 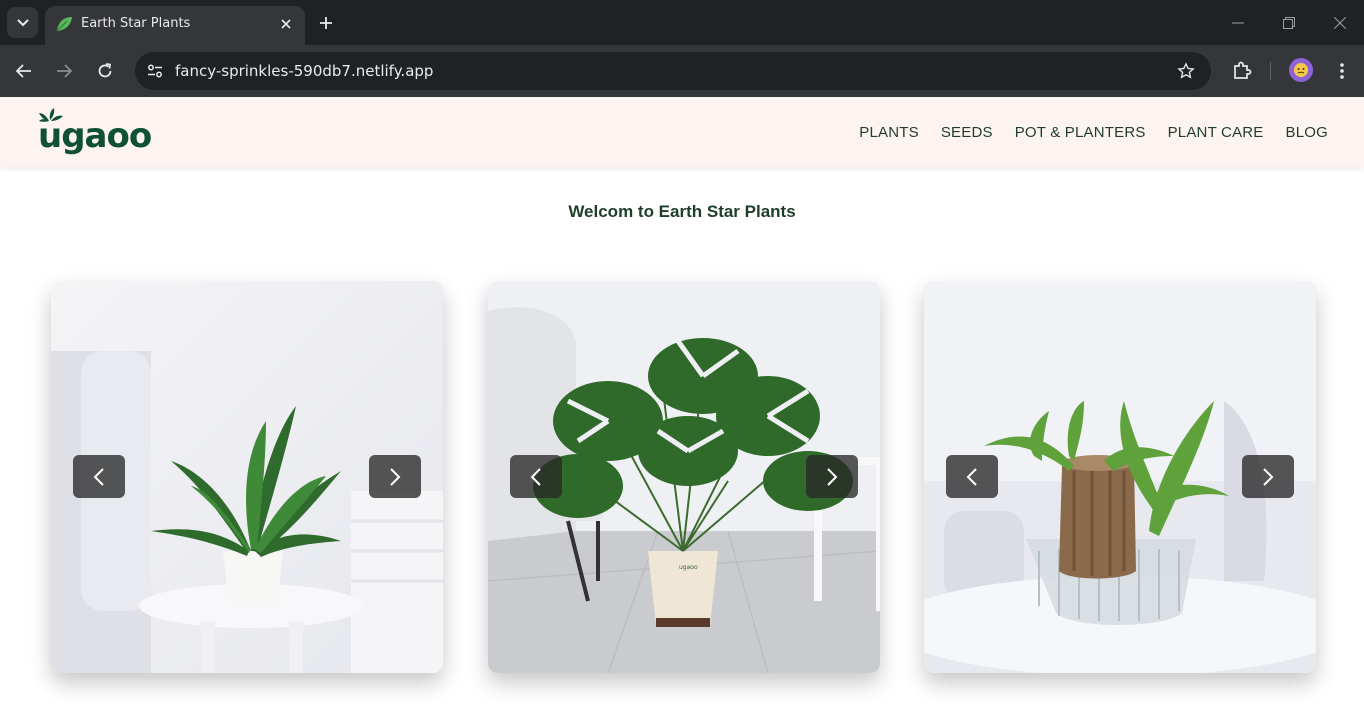 What do you see at coordinates (889, 132) in the screenshot?
I see `nav-plants: PLANTS` at bounding box center [889, 132].